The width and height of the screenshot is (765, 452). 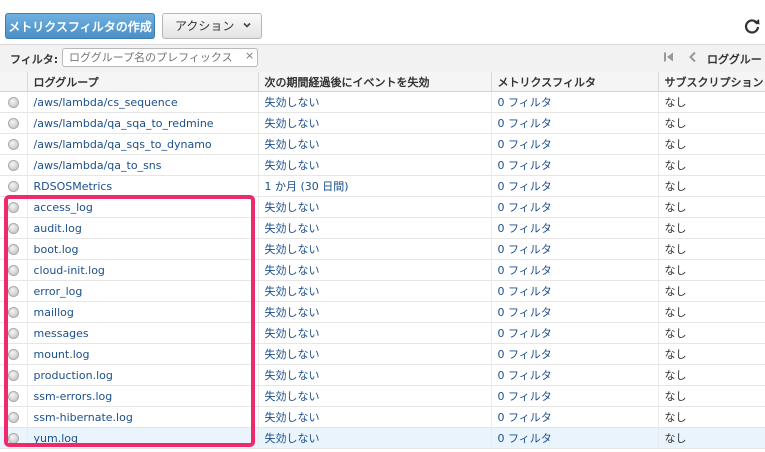 What do you see at coordinates (83, 417) in the screenshot?
I see `log-group-name-link: ssm-hibernate.log` at bounding box center [83, 417].